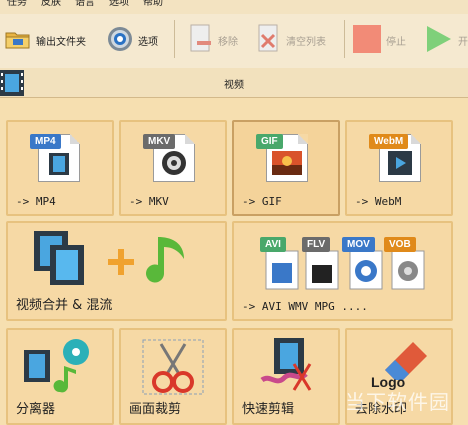  I want to click on menu-help: 帮助, so click(153, 4).